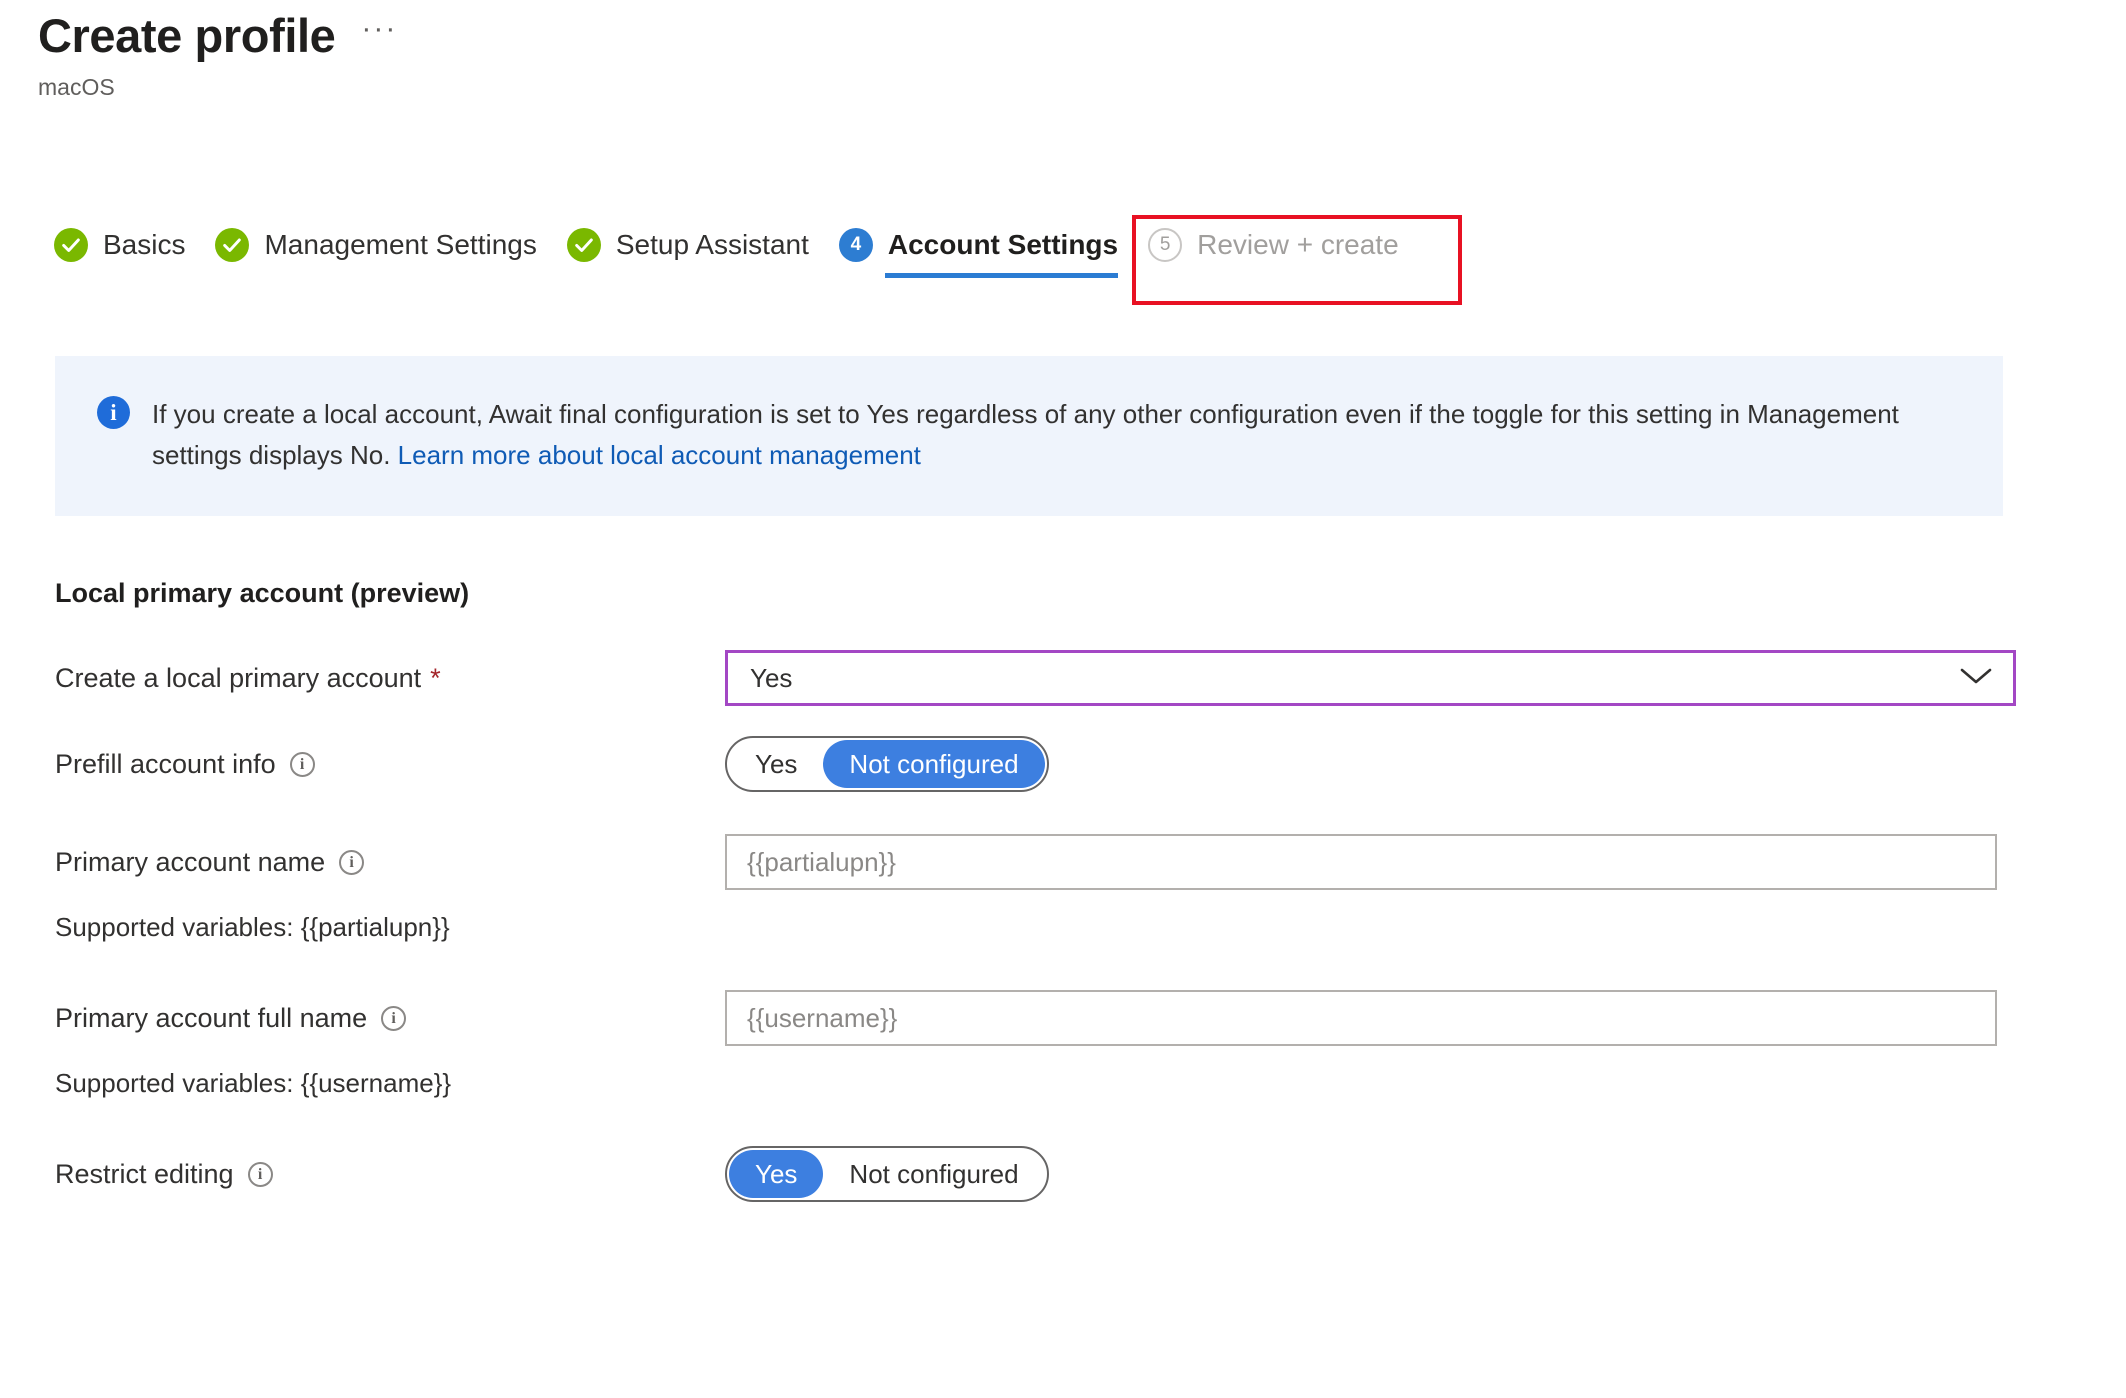  I want to click on tab-account-settings: 4 Account Settings, so click(989, 253).